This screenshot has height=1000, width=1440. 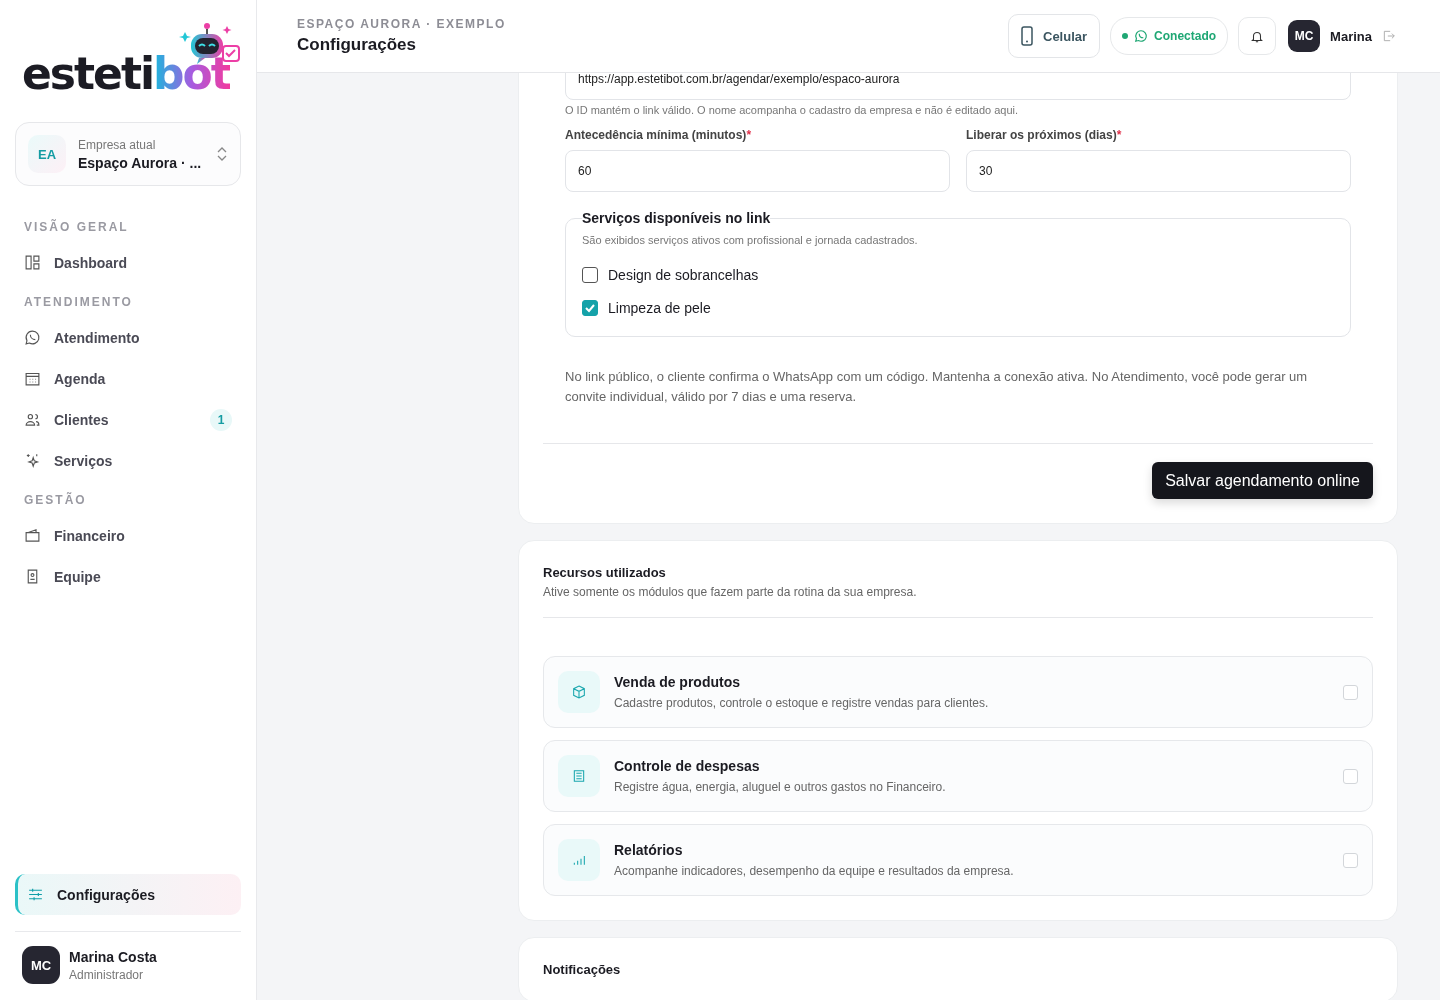 I want to click on page-title: Configurações, so click(x=357, y=45).